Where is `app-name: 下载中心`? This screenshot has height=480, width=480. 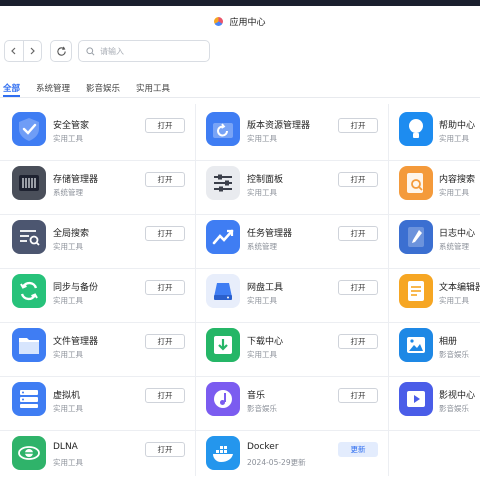 app-name: 下载中心 is located at coordinates (265, 342).